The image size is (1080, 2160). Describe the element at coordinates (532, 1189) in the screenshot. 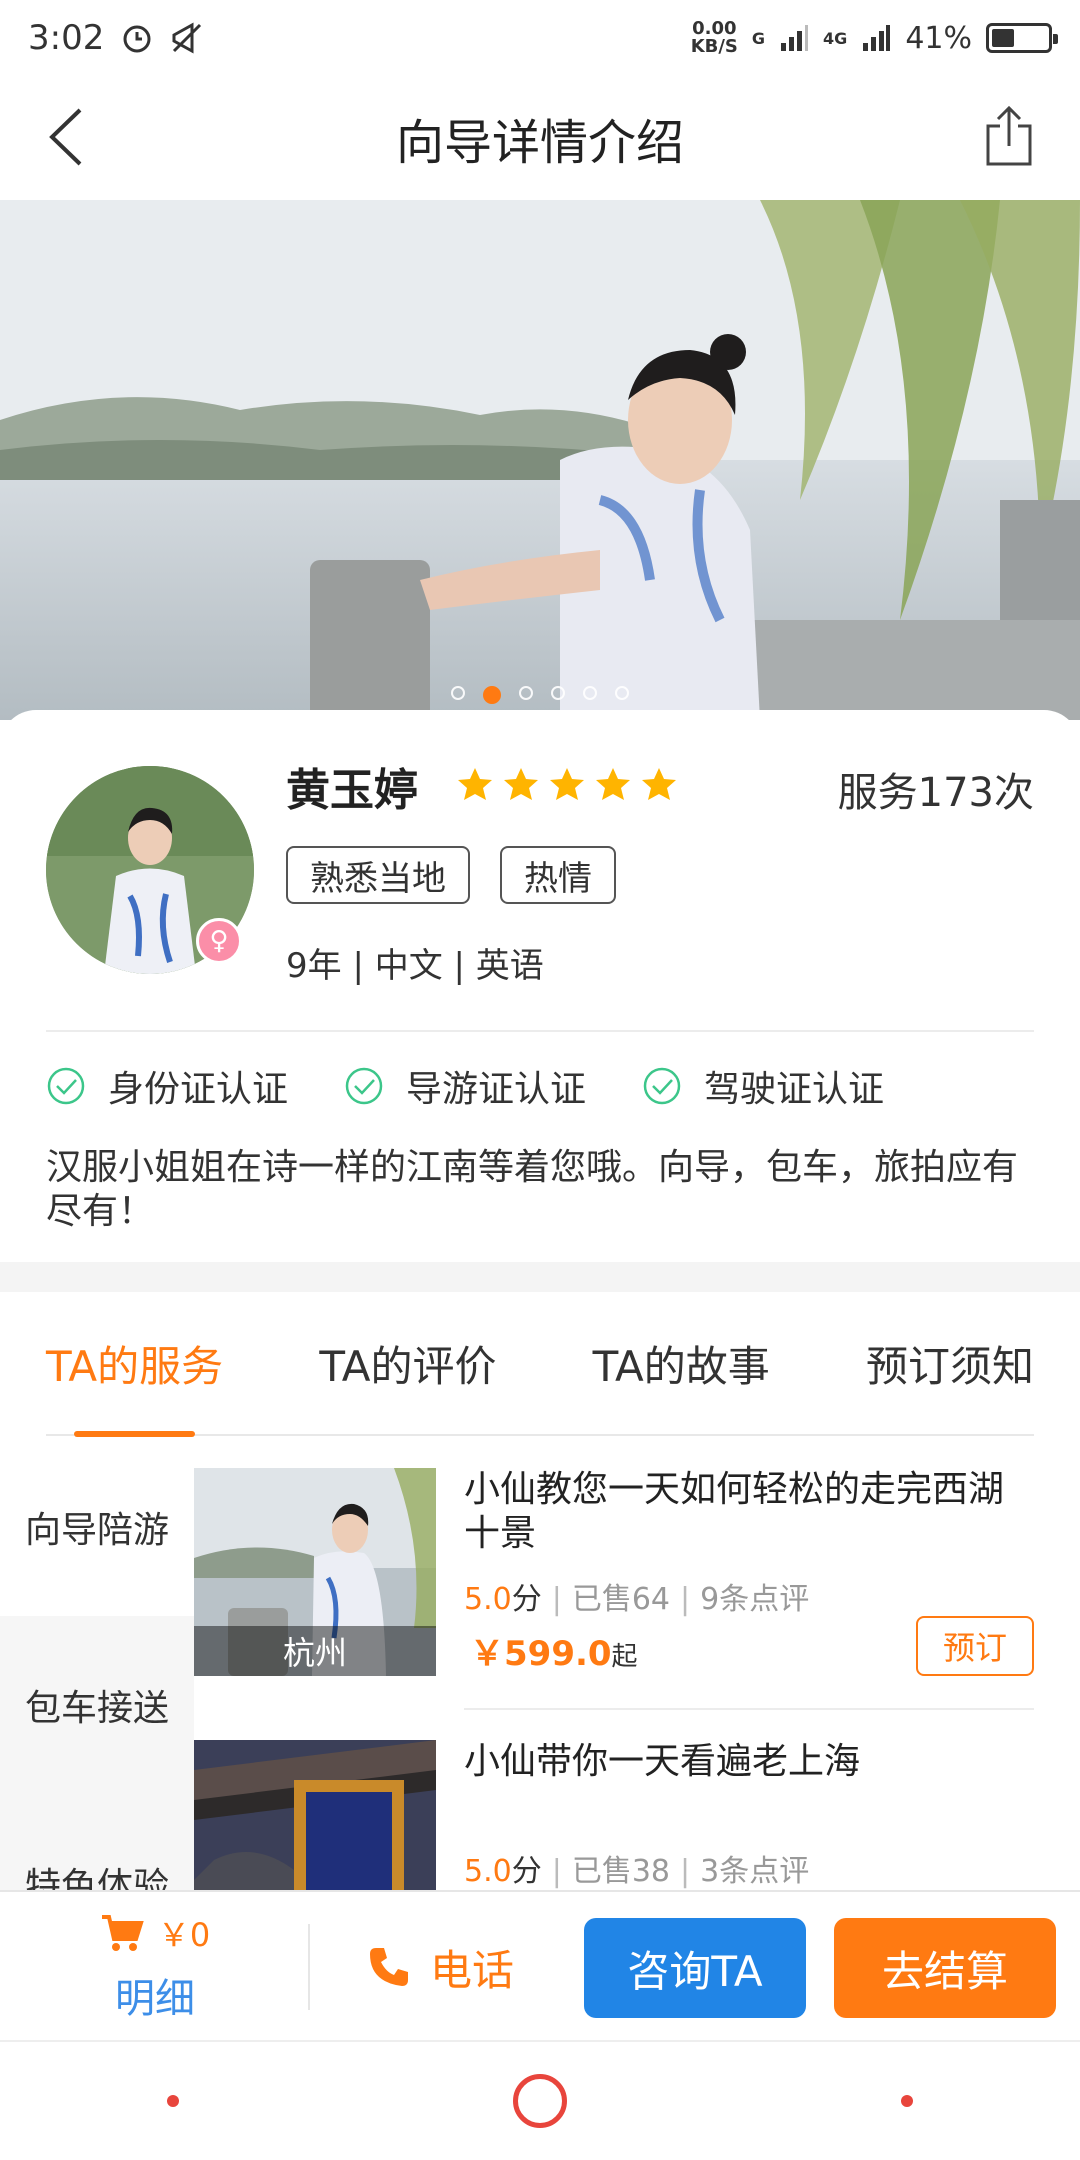

I see `guide-description: 汉服小姐姐在诗一样的江南等着您哦。向导，包车，旅拍应有尽有！` at that location.